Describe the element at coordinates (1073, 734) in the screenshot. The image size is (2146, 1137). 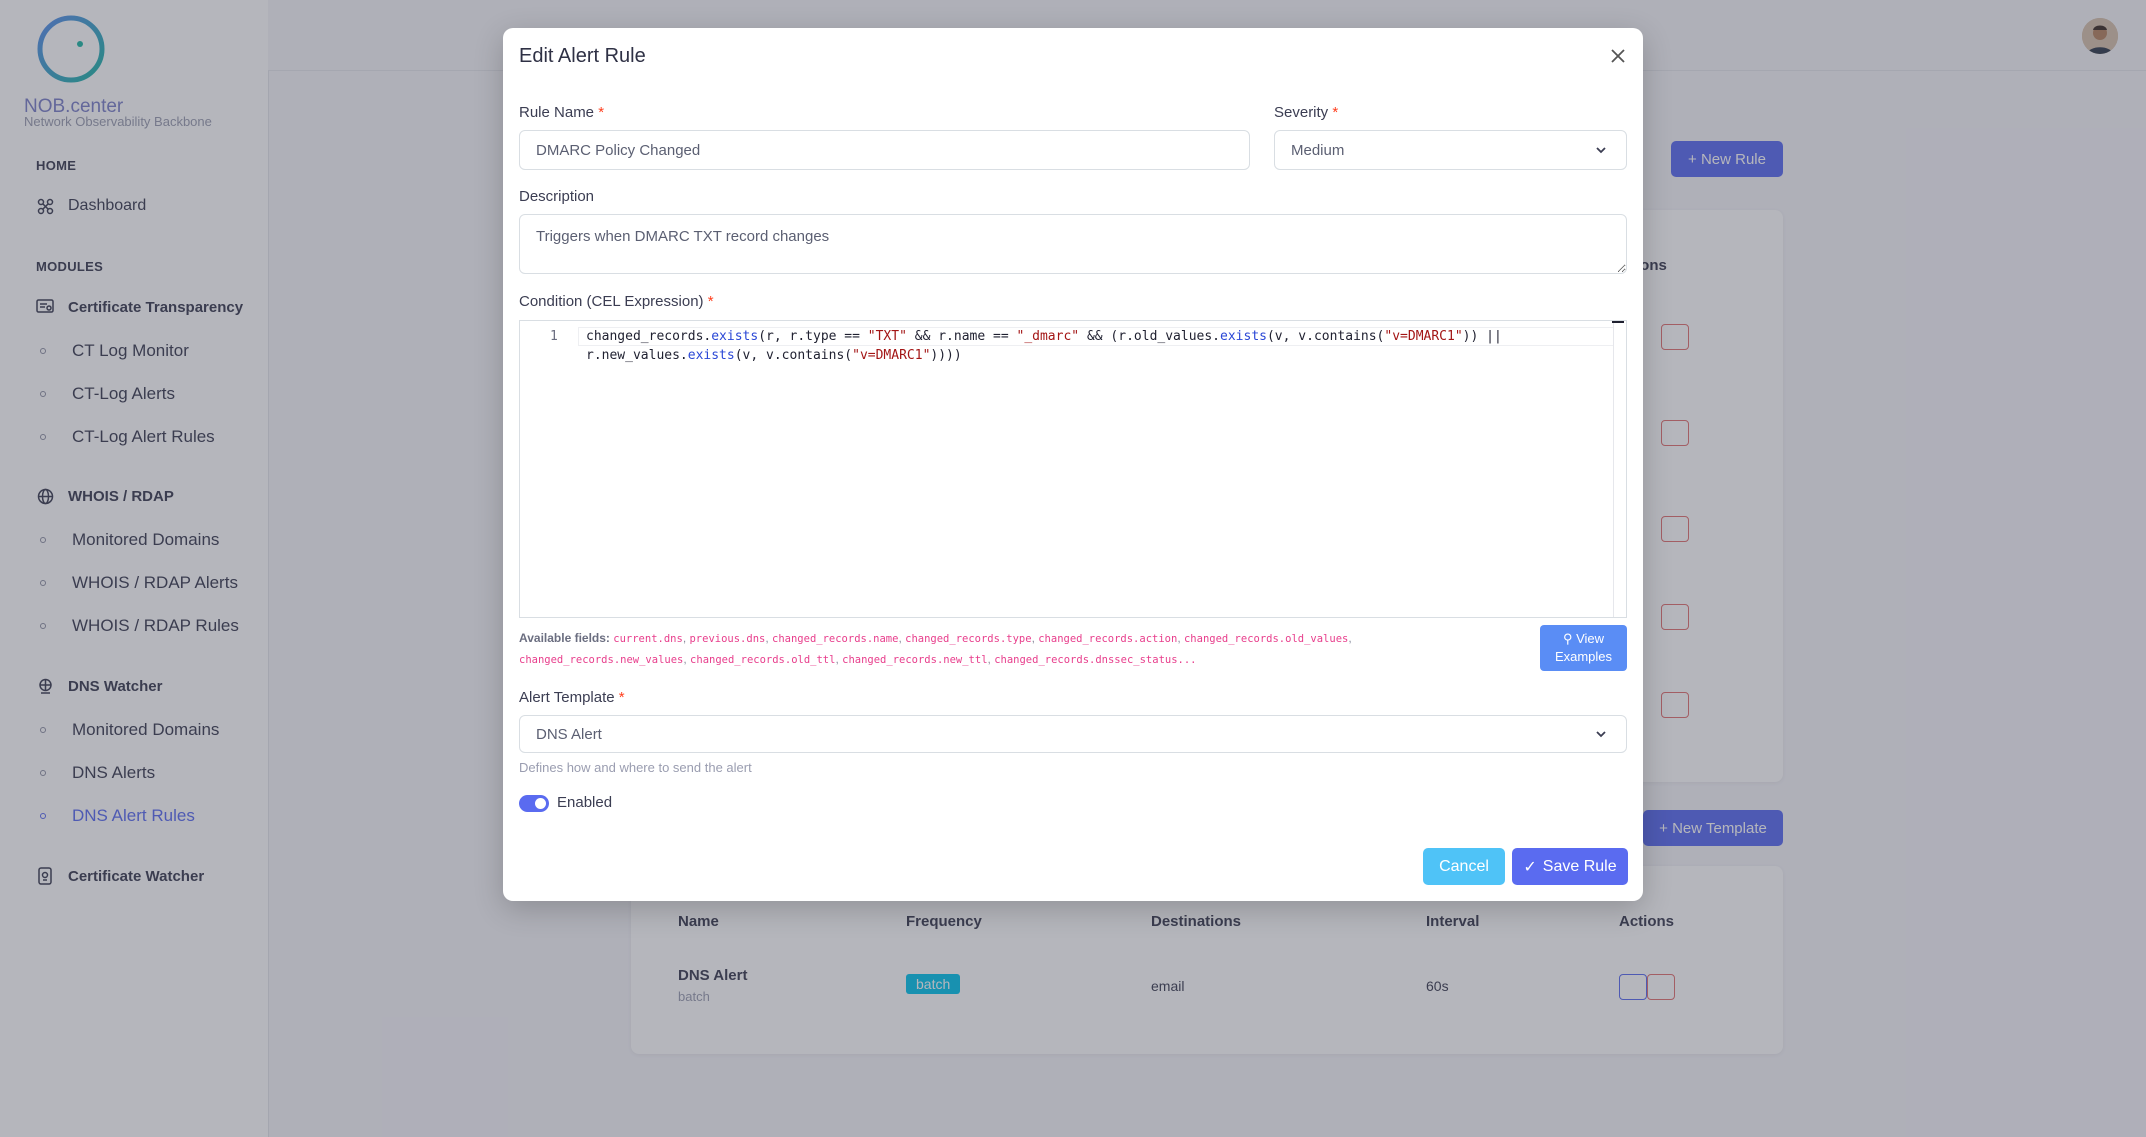
I see `alert-template-select: DNS Alert` at that location.